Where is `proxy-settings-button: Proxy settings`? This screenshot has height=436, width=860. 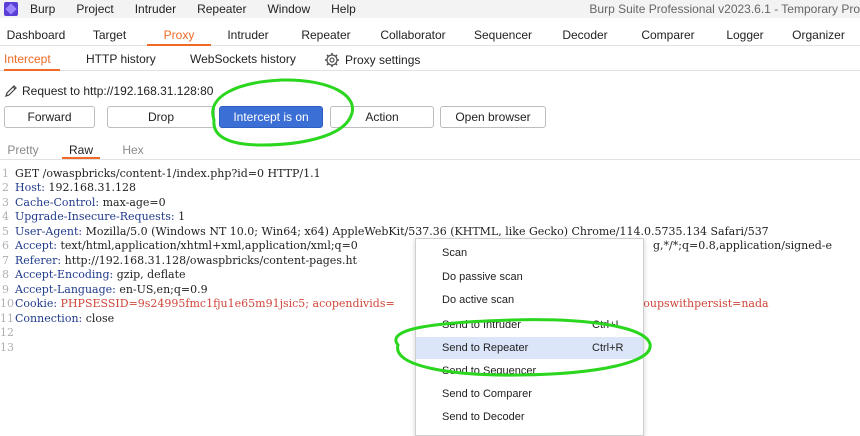
proxy-settings-button: Proxy settings is located at coordinates (372, 60).